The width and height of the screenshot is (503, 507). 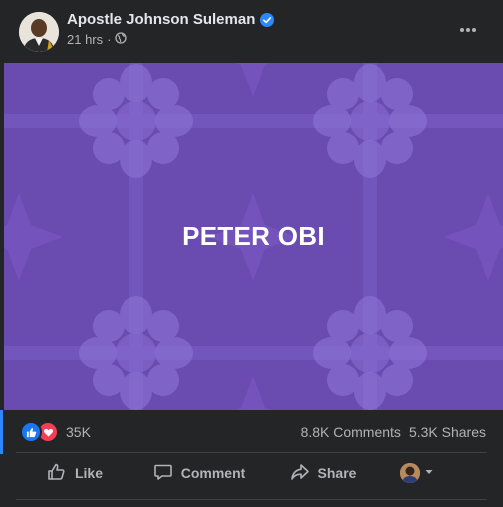 I want to click on globe-icon, so click(x=121, y=39).